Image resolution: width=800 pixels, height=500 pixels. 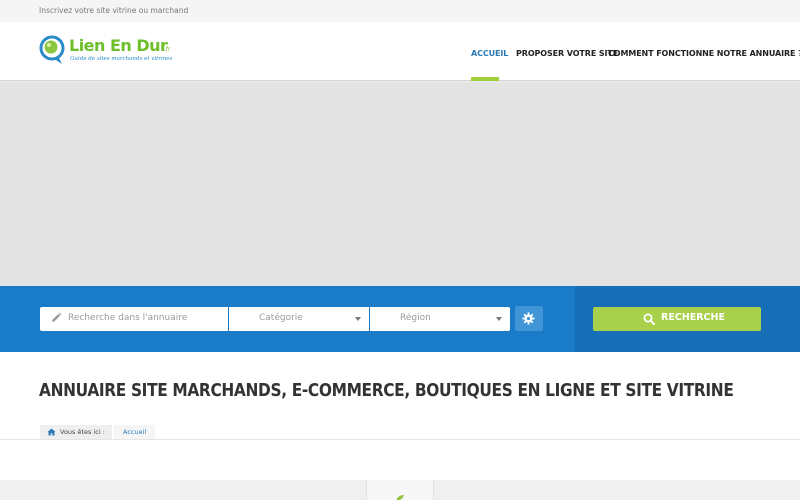 I want to click on category-select: Catégorie, so click(x=299, y=319).